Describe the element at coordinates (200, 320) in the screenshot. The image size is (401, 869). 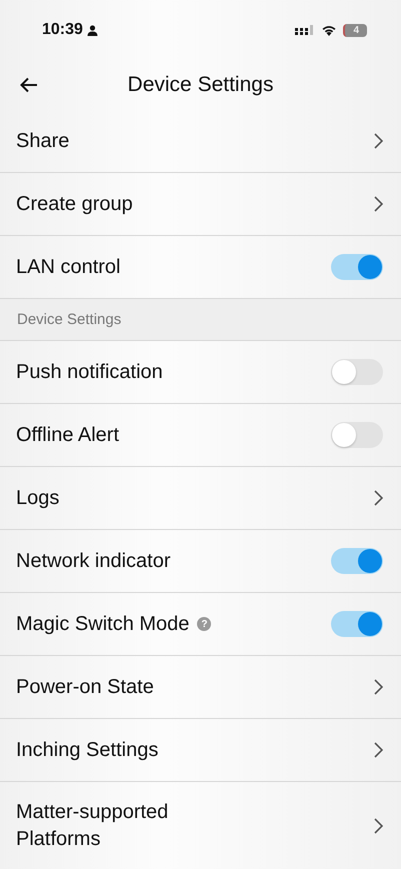
I see `section-header: Device Settings` at that location.